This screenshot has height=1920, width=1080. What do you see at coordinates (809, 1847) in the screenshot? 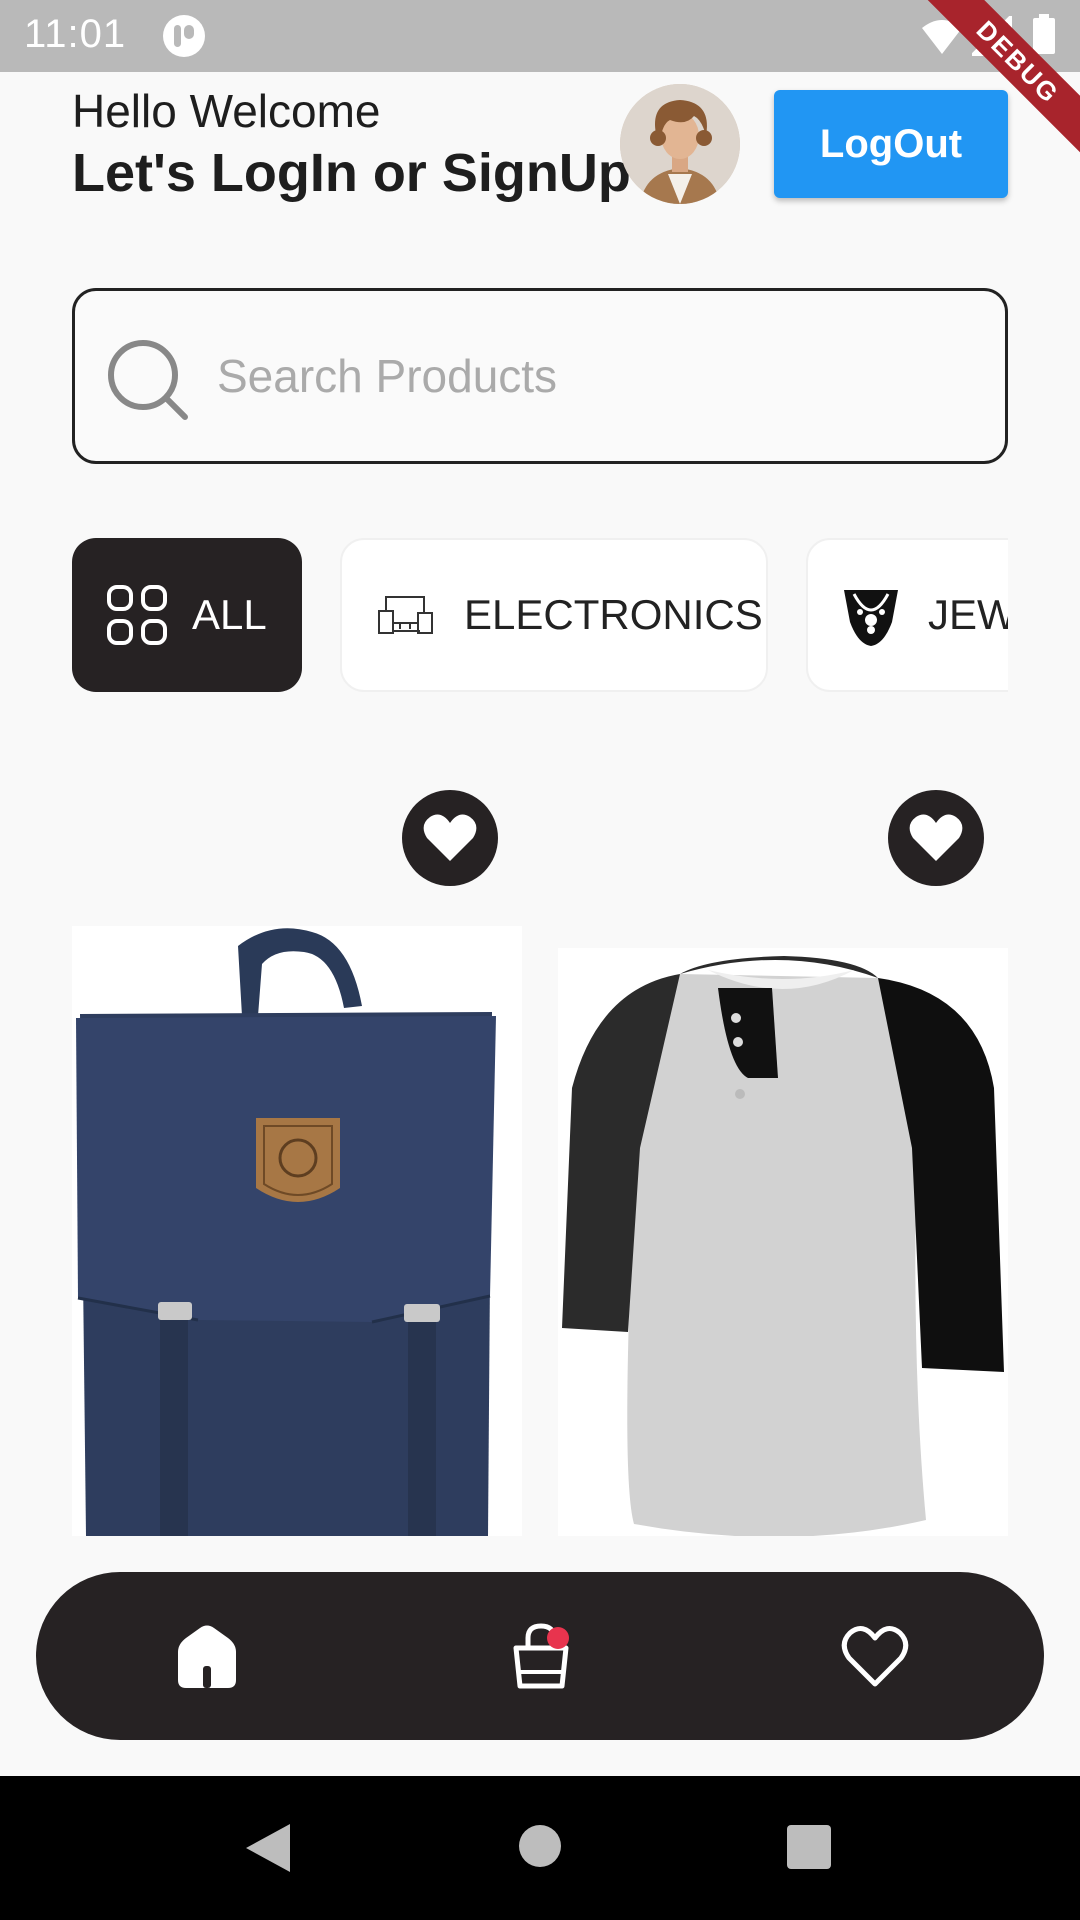
I see `recent-apps-icon` at bounding box center [809, 1847].